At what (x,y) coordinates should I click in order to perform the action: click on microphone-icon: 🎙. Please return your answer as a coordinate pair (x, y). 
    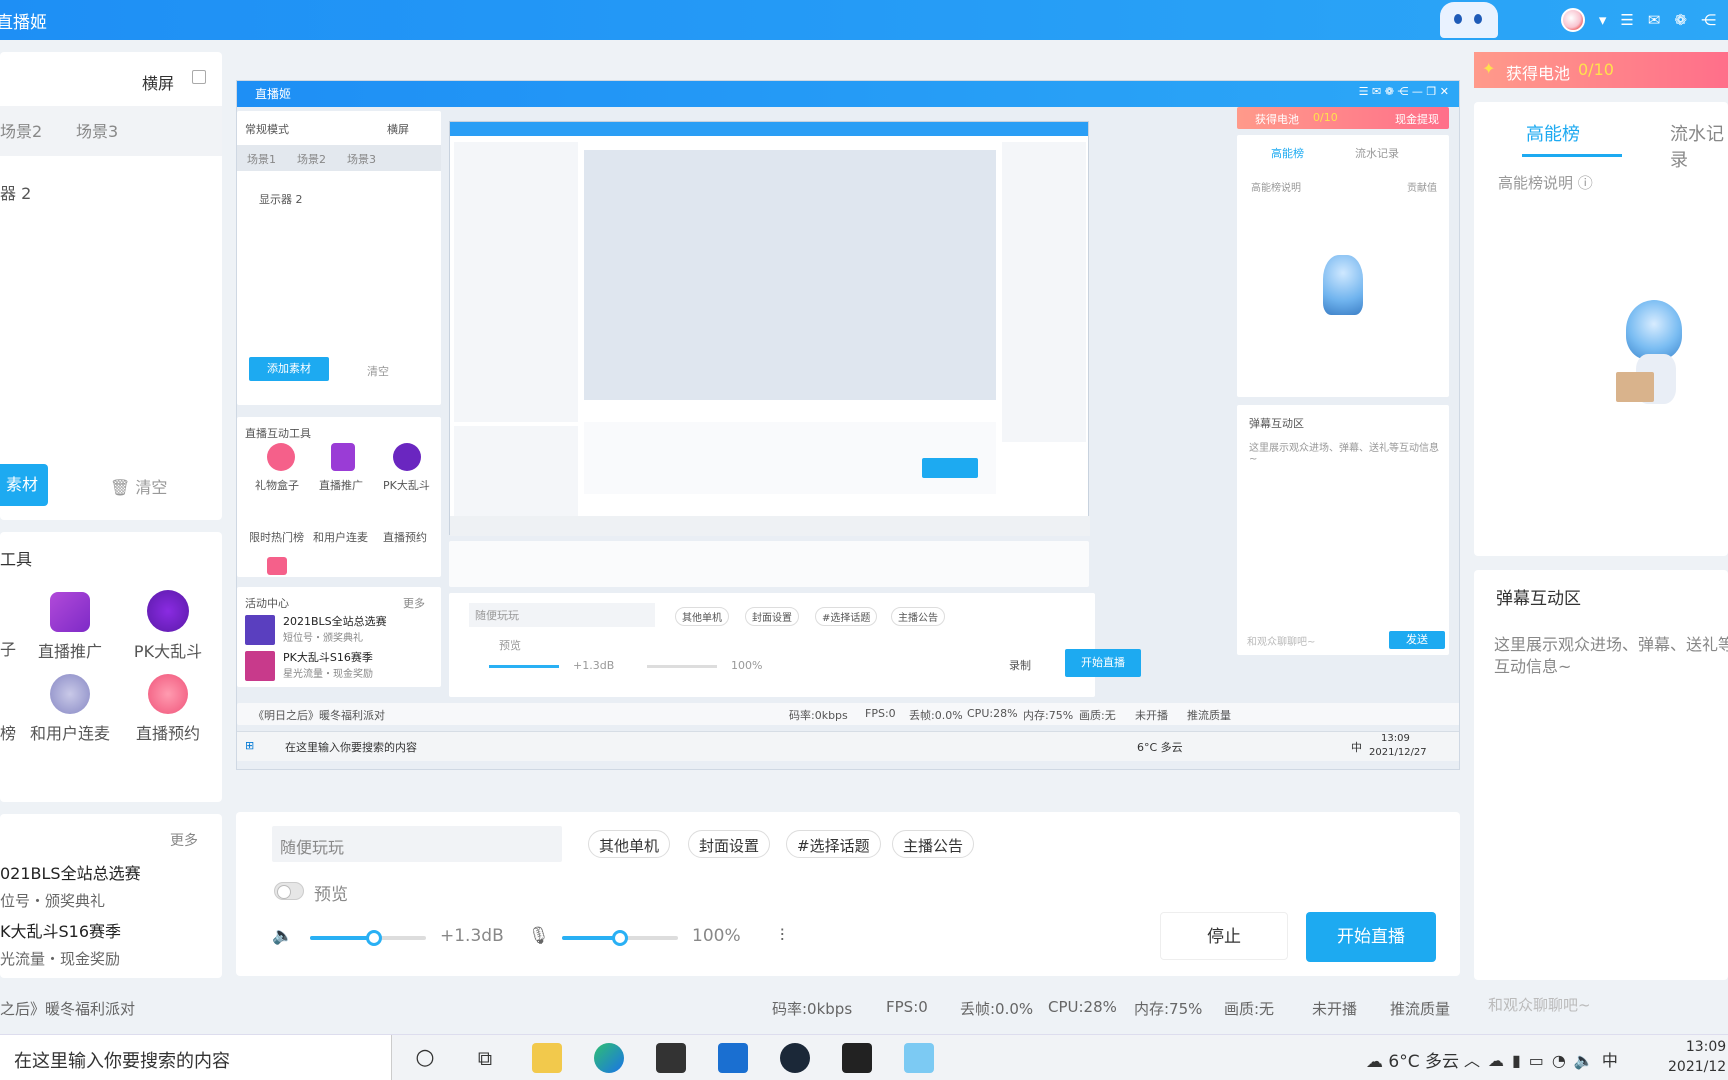
    Looking at the image, I should click on (539, 936).